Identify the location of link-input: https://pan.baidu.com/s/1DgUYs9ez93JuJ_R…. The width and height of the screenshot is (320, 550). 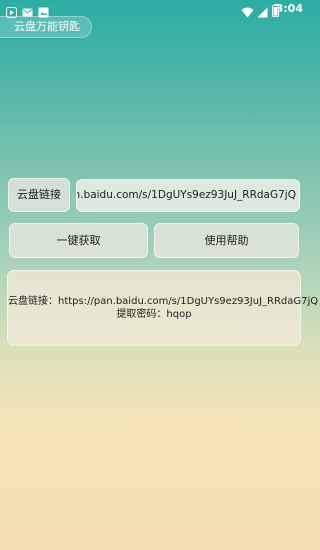
(188, 195).